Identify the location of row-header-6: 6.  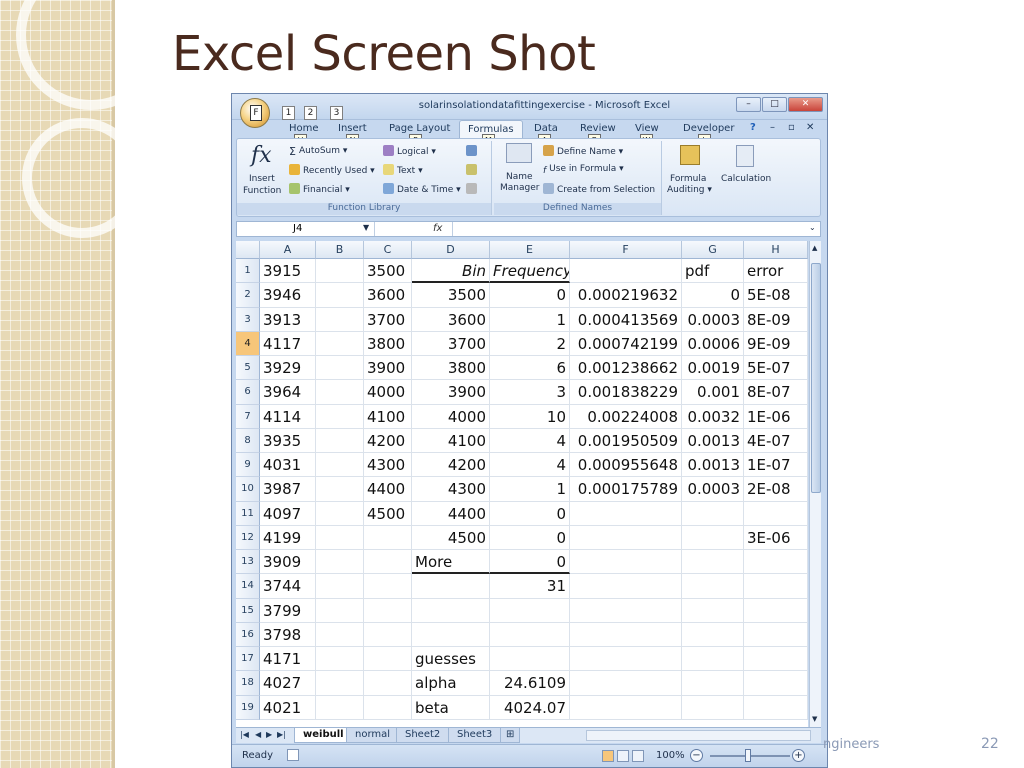
(248, 392).